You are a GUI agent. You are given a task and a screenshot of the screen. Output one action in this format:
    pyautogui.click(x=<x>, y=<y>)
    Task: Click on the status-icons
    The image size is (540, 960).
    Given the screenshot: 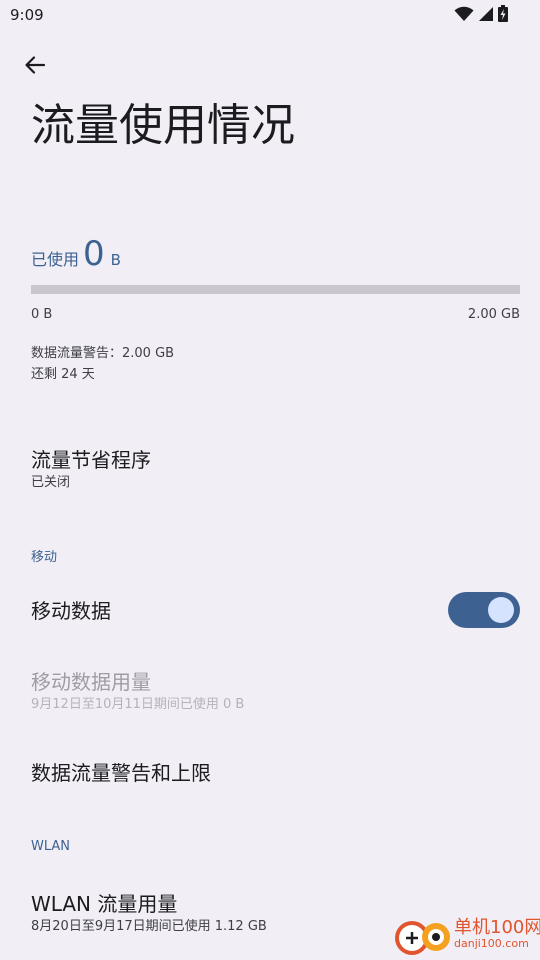 What is the action you would take?
    pyautogui.click(x=481, y=15)
    